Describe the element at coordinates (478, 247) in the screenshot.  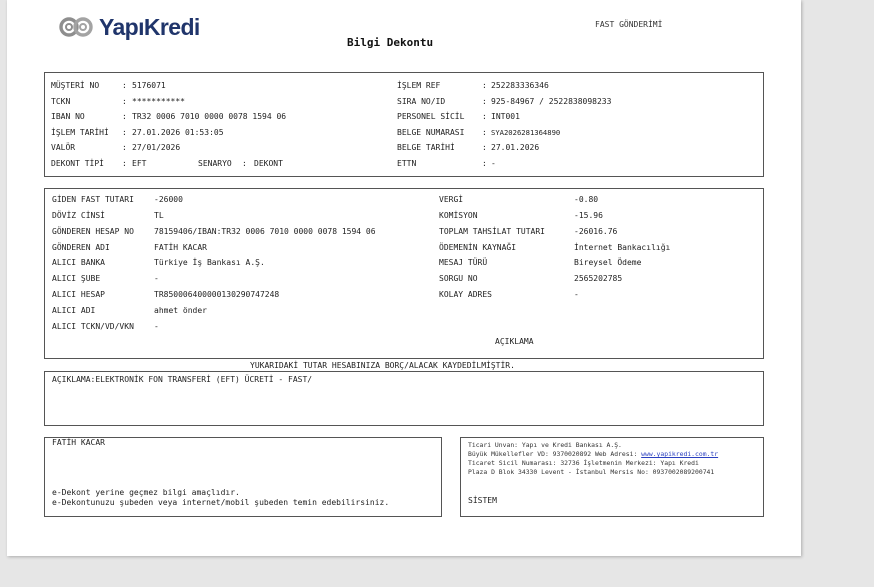
I see `tx-label: ÖDEMENİN KAYNAĞI` at that location.